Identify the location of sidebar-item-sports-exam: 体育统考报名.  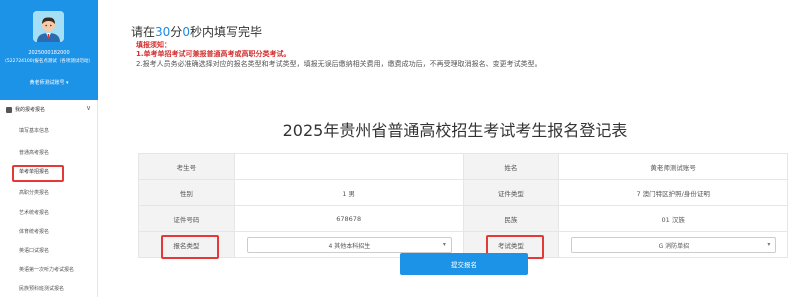
(49, 232).